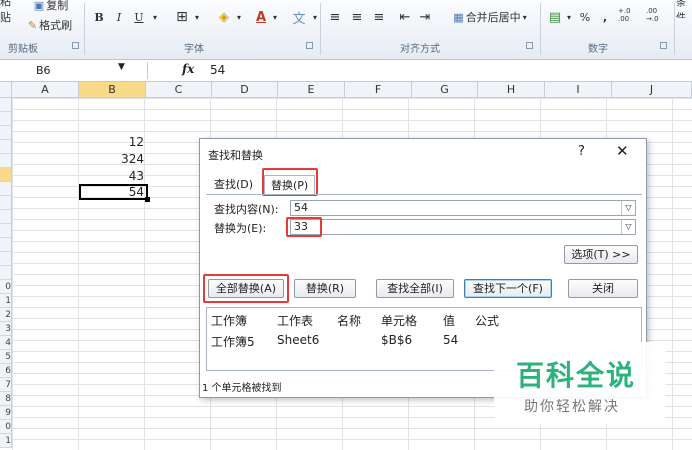  I want to click on results-header-name: 名称, so click(349, 320).